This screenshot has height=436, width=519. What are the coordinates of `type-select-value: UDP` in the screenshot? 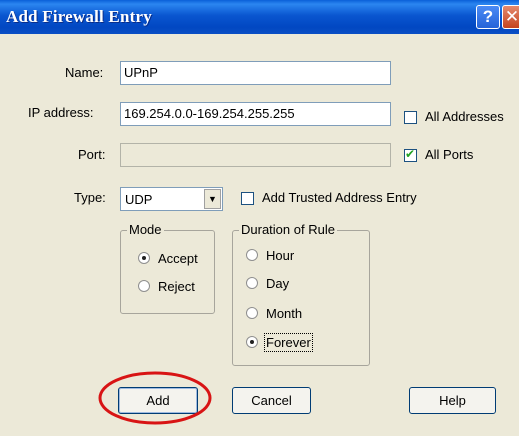 It's located at (139, 199).